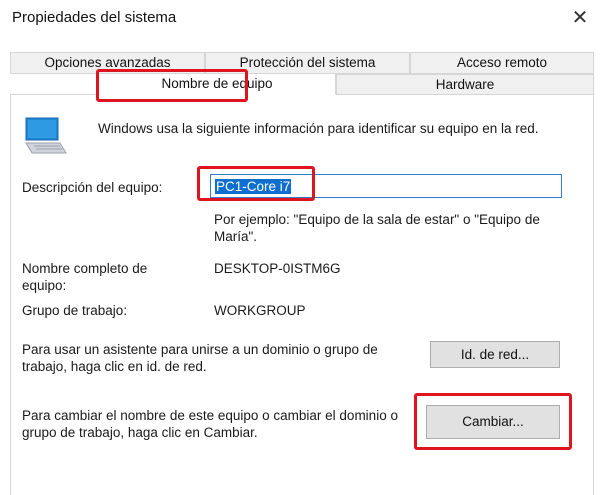  I want to click on tab-hardware: Hardware, so click(465, 84).